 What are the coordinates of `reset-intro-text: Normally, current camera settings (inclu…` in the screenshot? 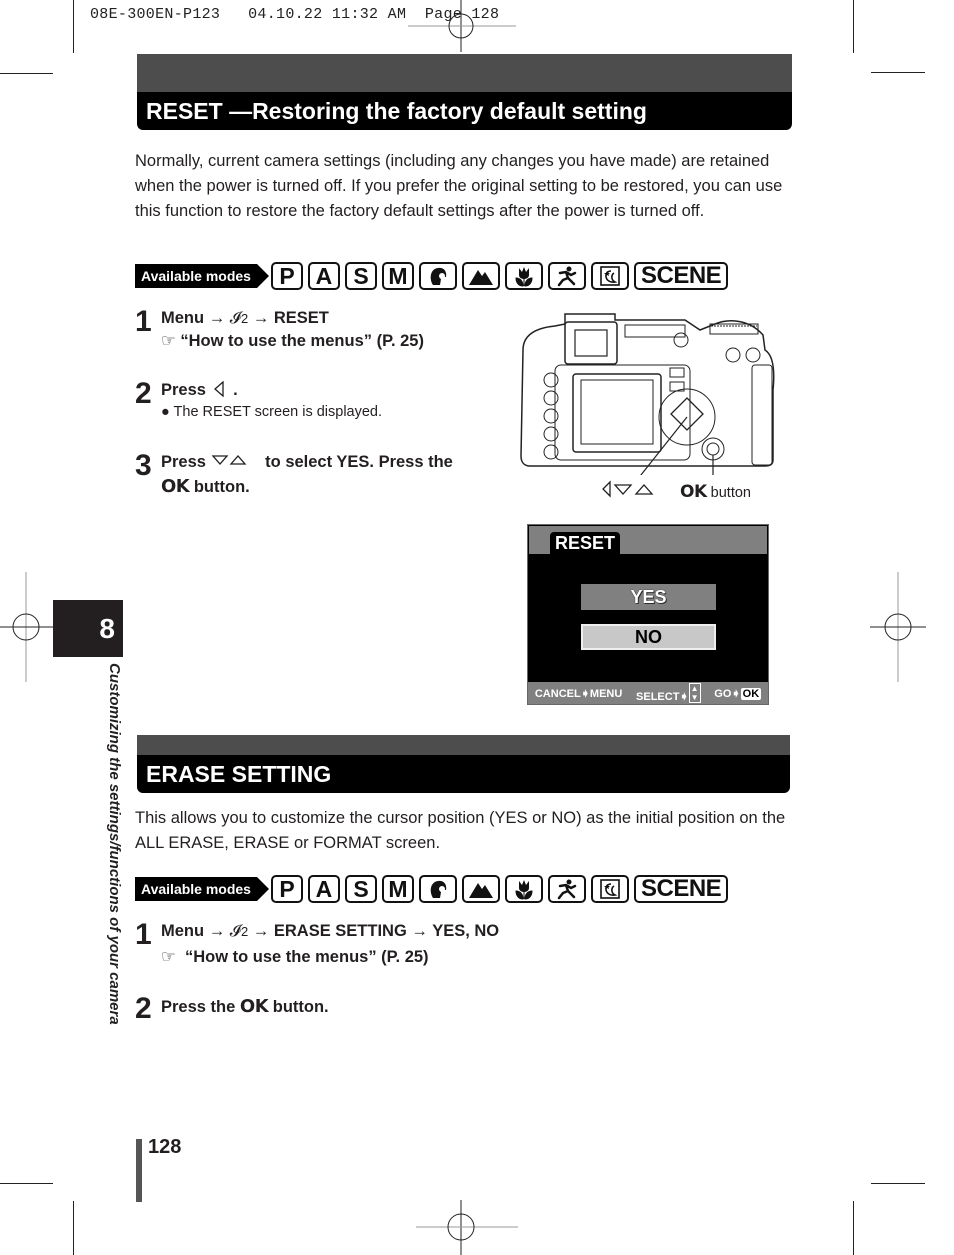 It's located at (459, 186).